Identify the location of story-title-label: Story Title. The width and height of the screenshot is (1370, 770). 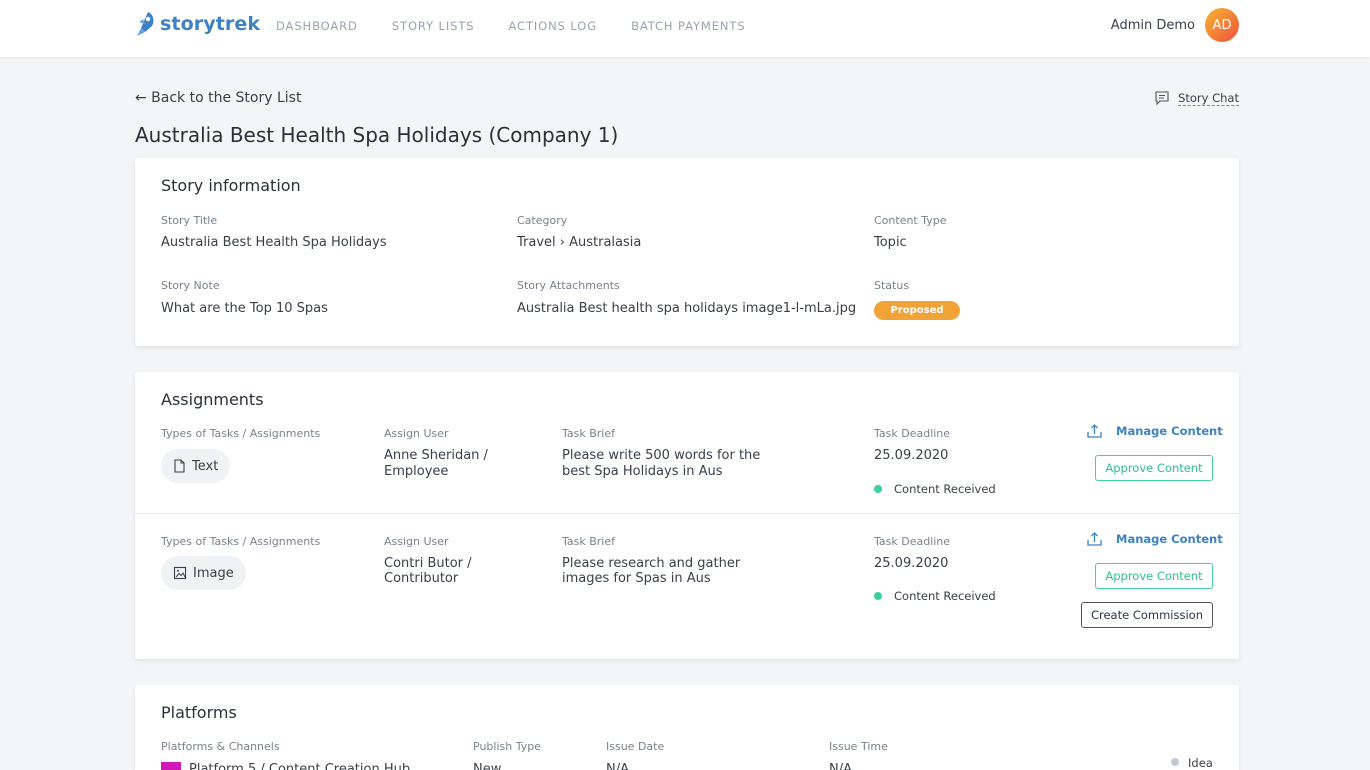
(189, 220).